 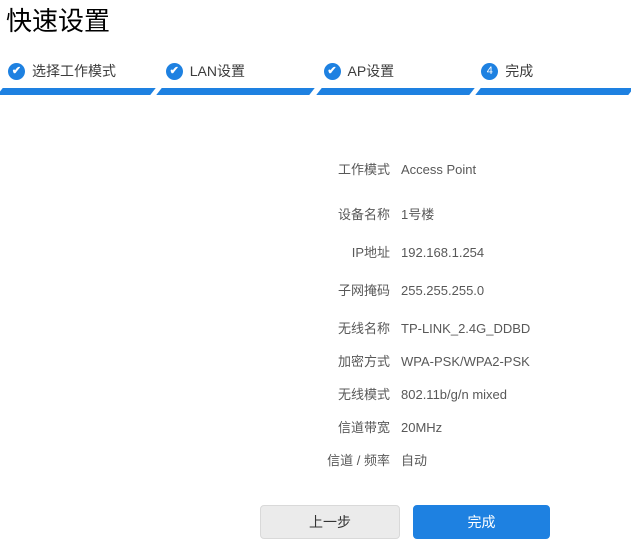 I want to click on step-item-2: ✔ LAN设置, so click(x=237, y=71).